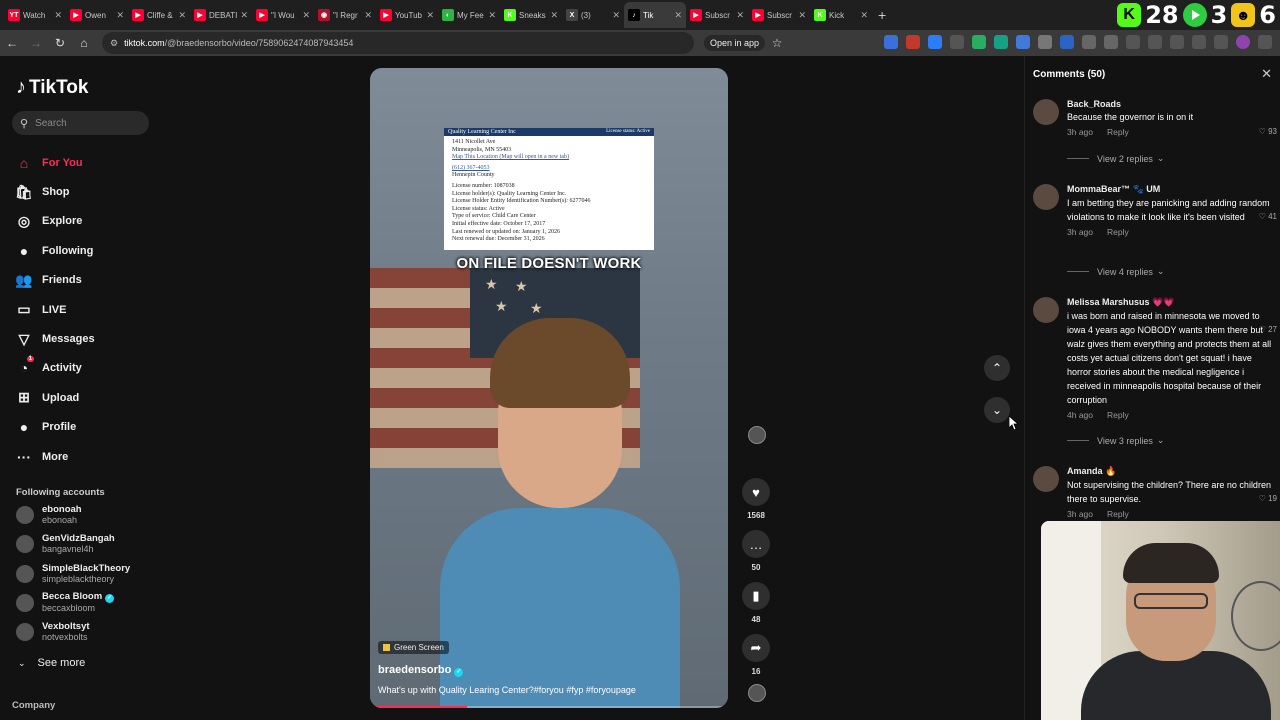  Describe the element at coordinates (89, 397) in the screenshot. I see `nav-item-upload: ⊞ Upload` at that location.